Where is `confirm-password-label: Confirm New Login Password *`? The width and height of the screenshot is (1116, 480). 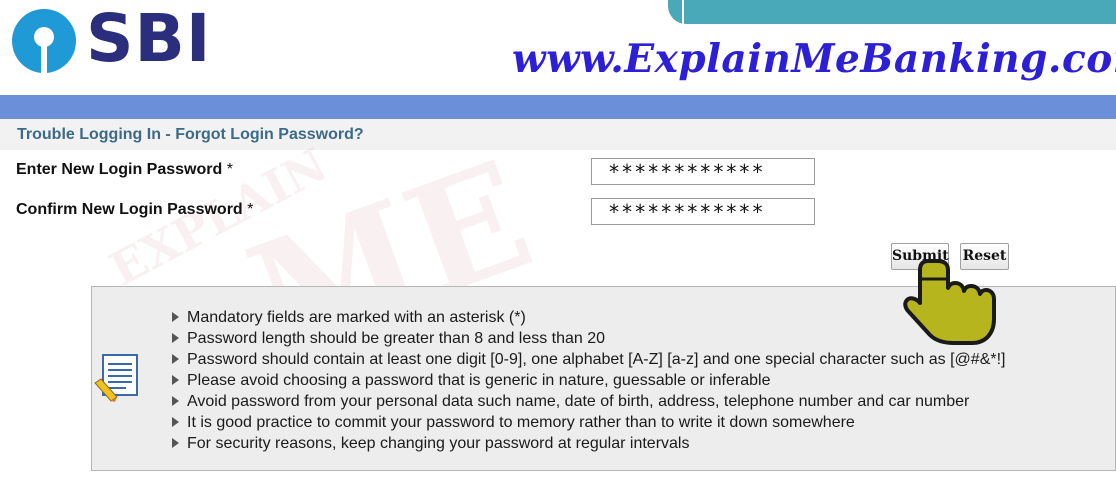 confirm-password-label: Confirm New Login Password * is located at coordinates (134, 210).